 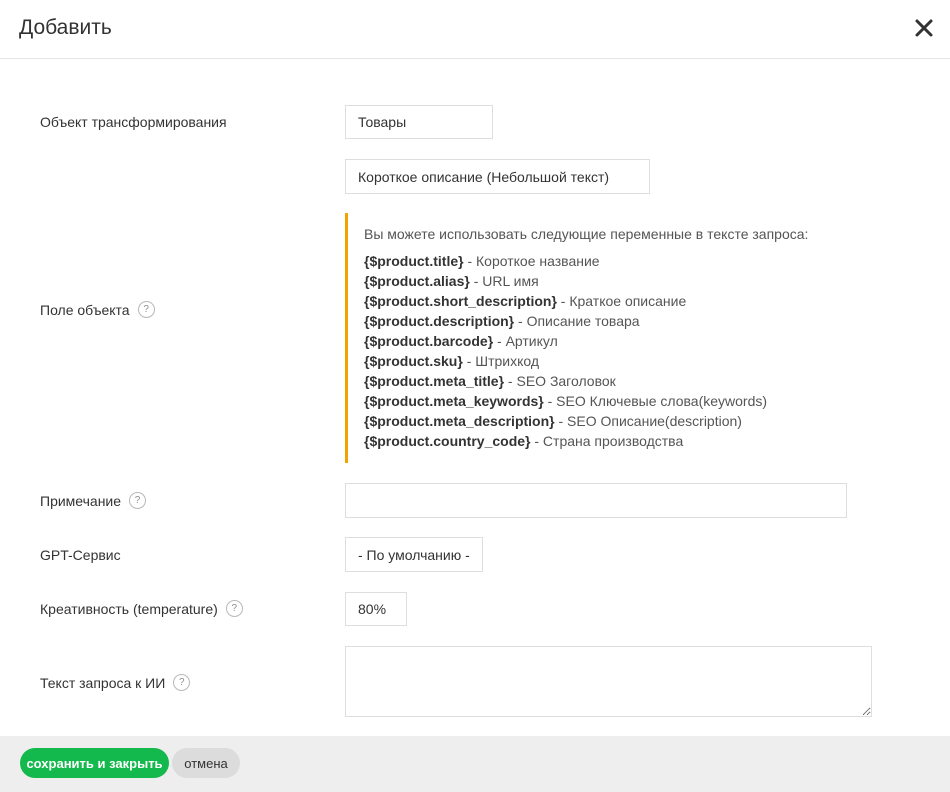 I want to click on variable-row: {$product.meta_title} - SEO Заголовок, so click(x=594, y=381).